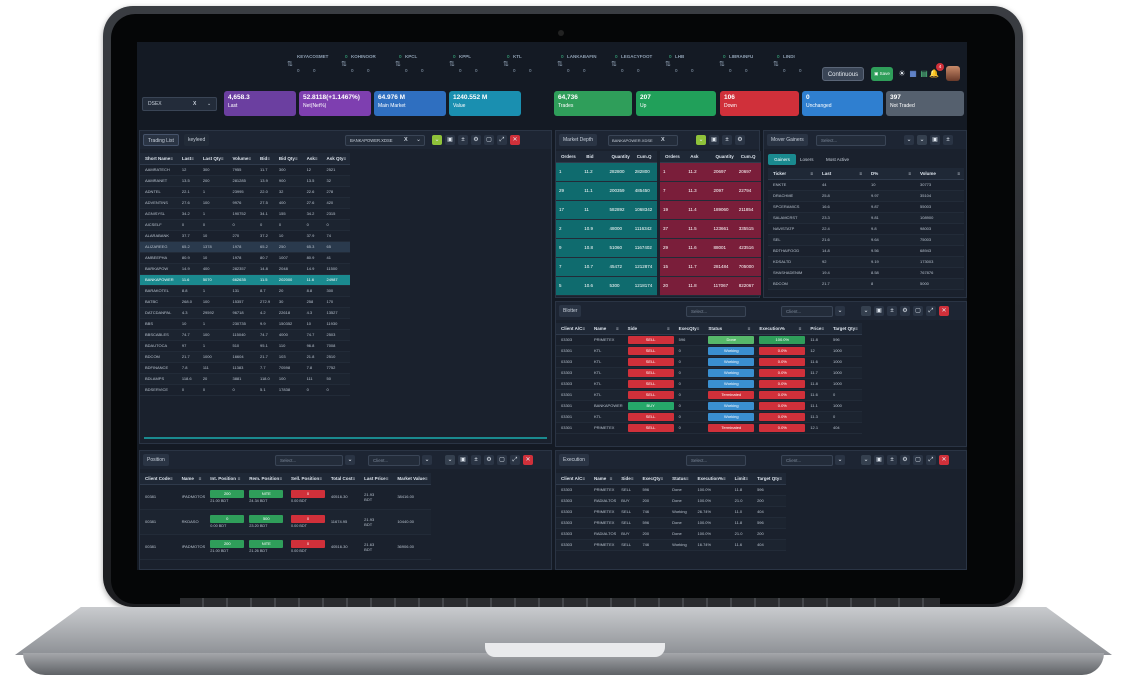  I want to click on depth-row: 37 11.5 123661 335515, so click(710, 229).